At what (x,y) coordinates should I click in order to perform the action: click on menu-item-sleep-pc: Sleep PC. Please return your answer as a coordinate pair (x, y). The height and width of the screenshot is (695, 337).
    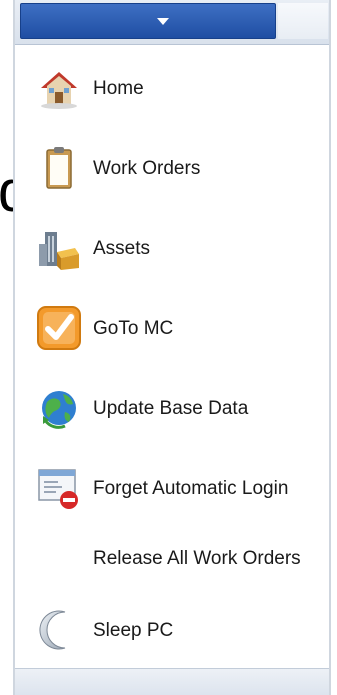
    Looking at the image, I should click on (172, 631).